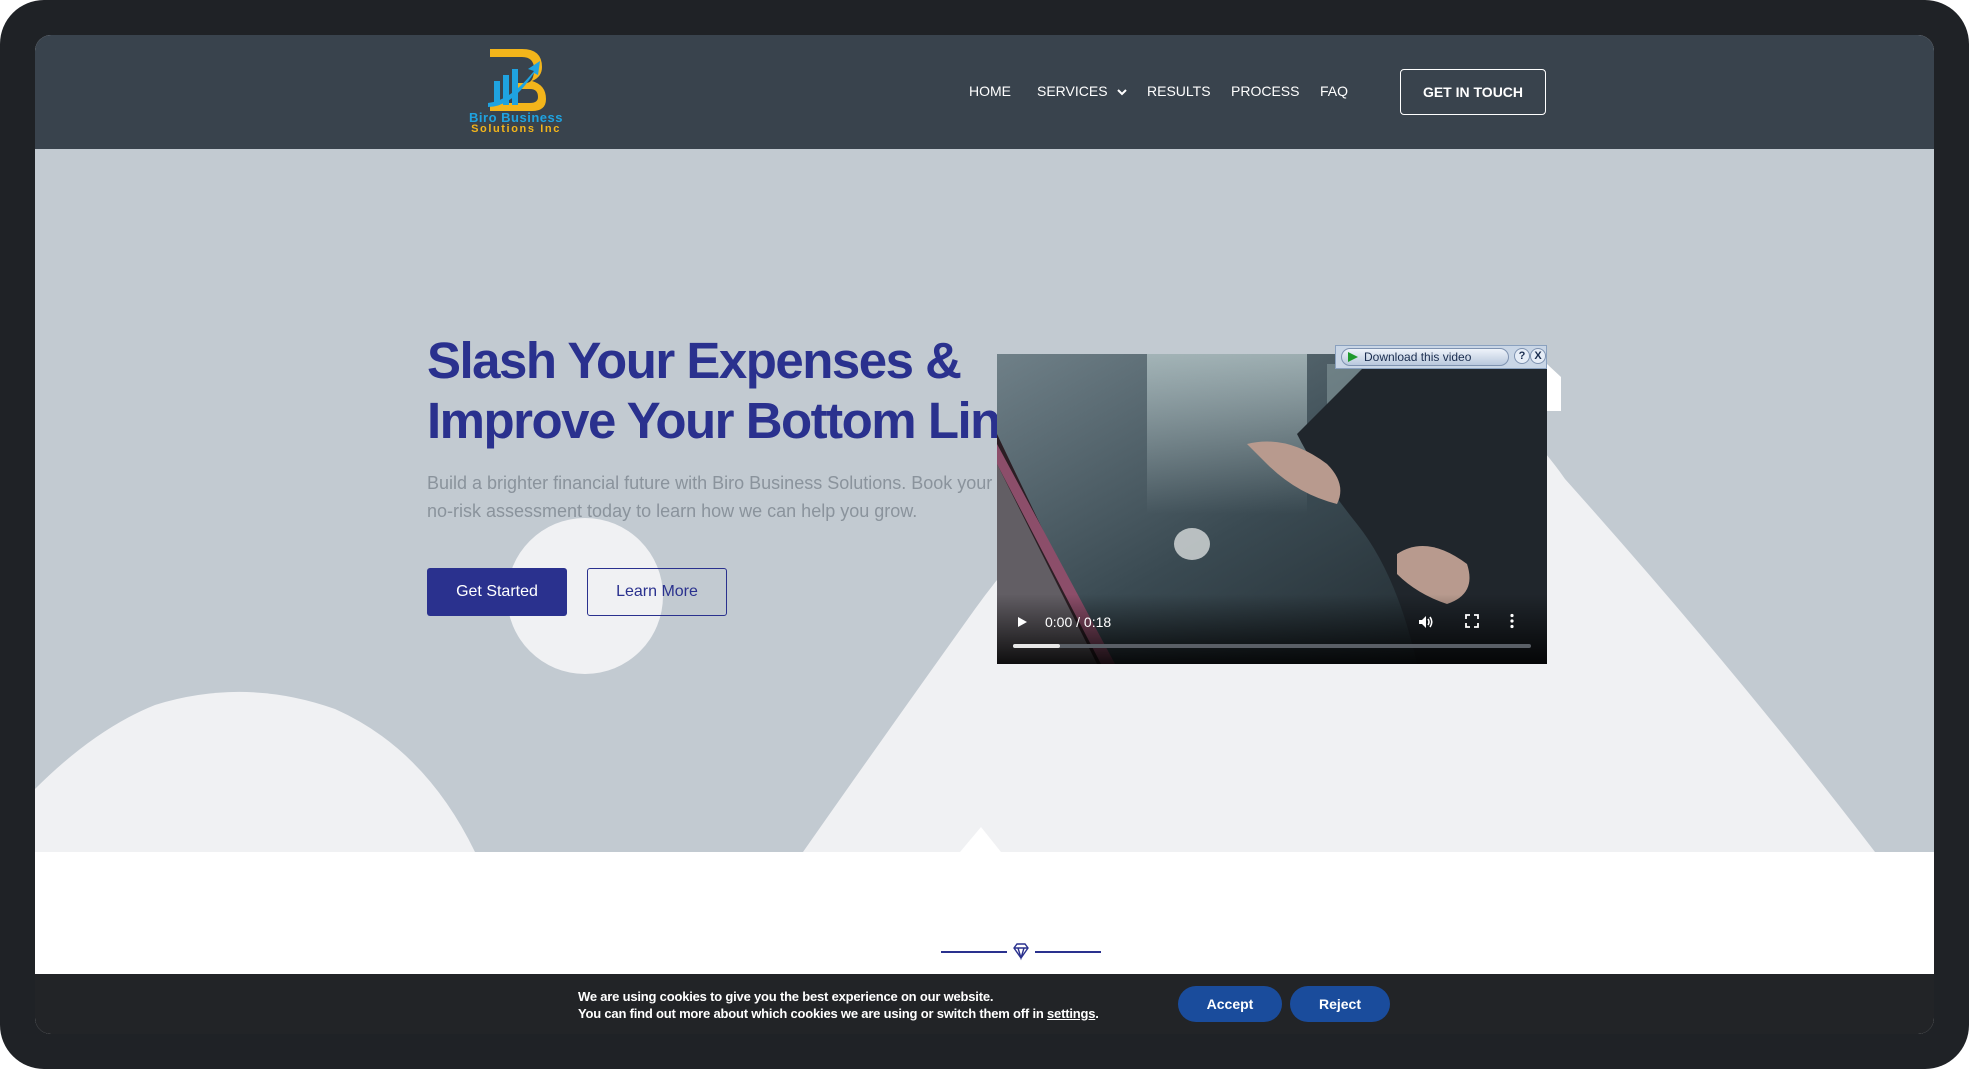 The image size is (1969, 1069). What do you see at coordinates (516, 129) in the screenshot?
I see `brand-name-line2: Solutions Inc` at bounding box center [516, 129].